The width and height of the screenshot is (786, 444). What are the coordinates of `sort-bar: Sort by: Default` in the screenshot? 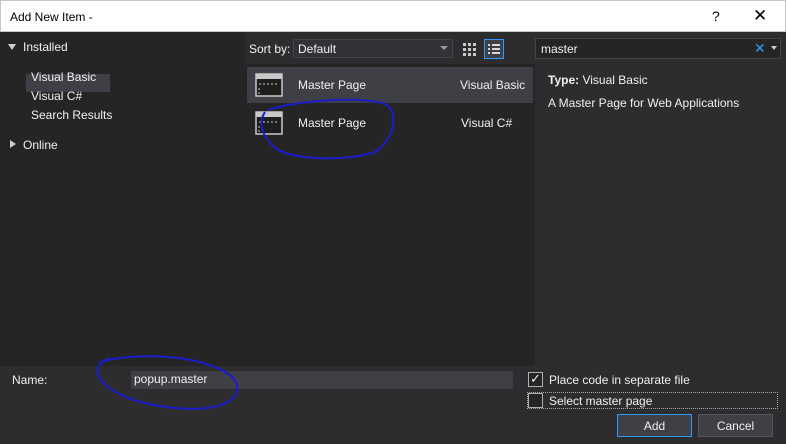 It's located at (390, 48).